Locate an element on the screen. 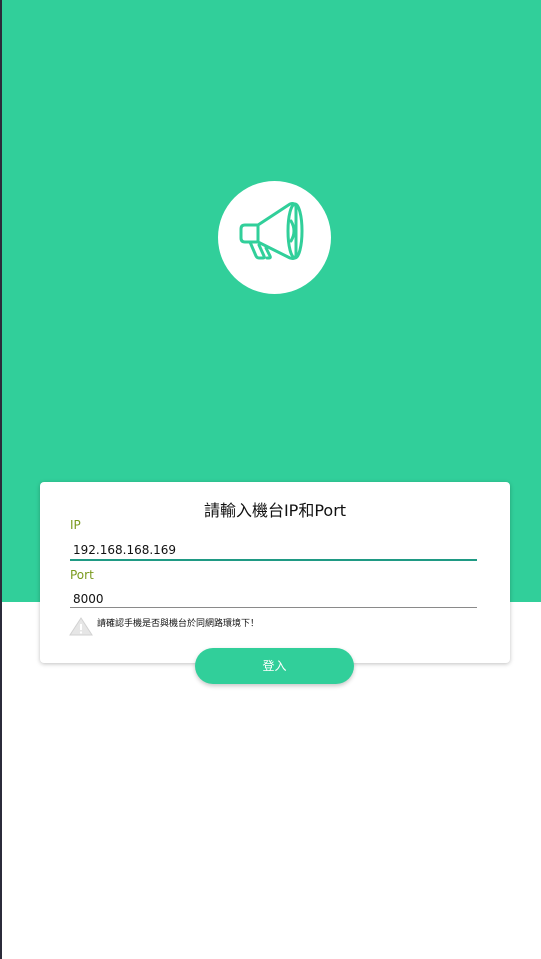  network-warning-text: 請確認手機是否與機台於同網路環境下！ is located at coordinates (178, 624).